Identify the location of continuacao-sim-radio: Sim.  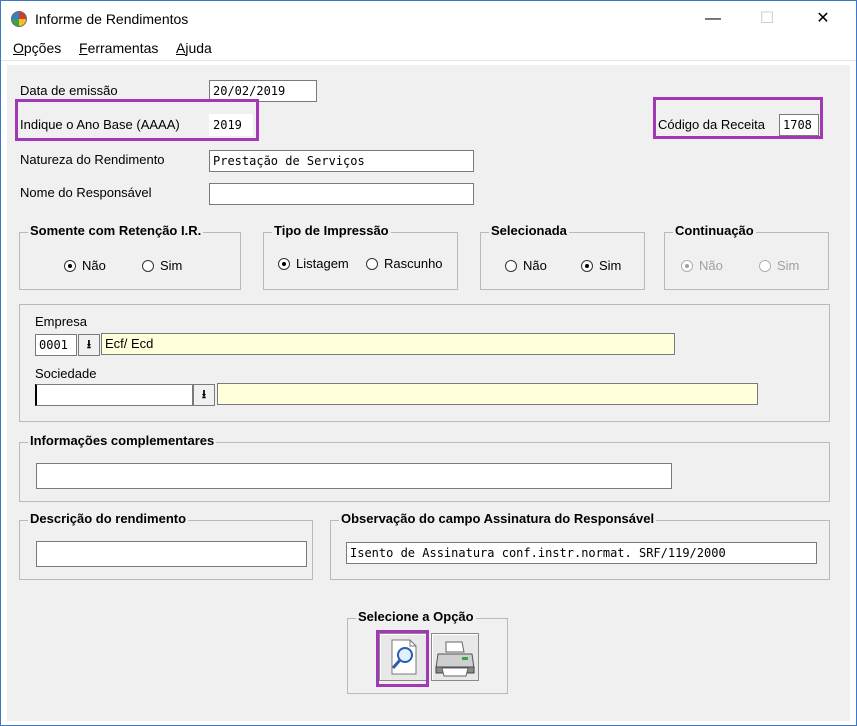
(779, 265).